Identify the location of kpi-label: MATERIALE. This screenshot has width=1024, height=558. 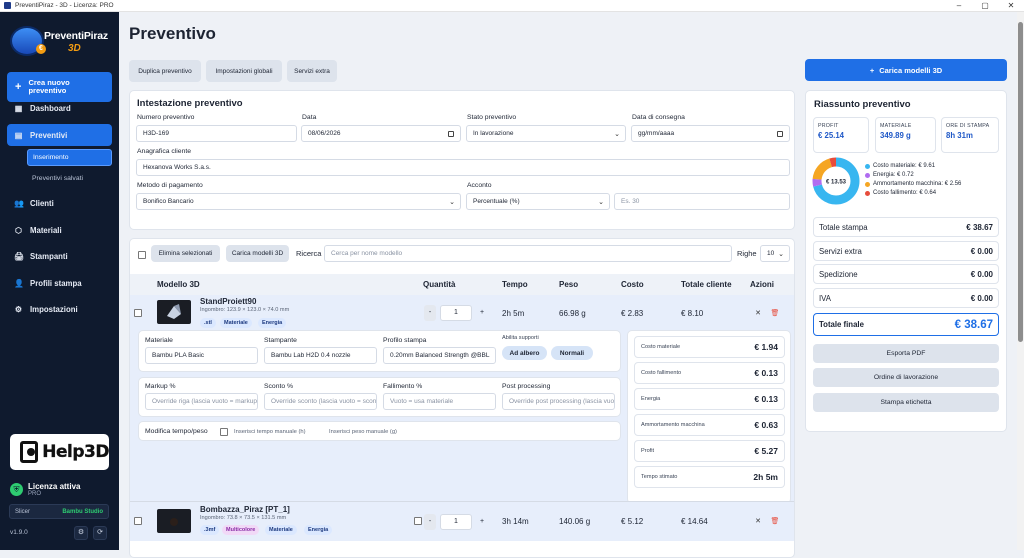
(896, 126).